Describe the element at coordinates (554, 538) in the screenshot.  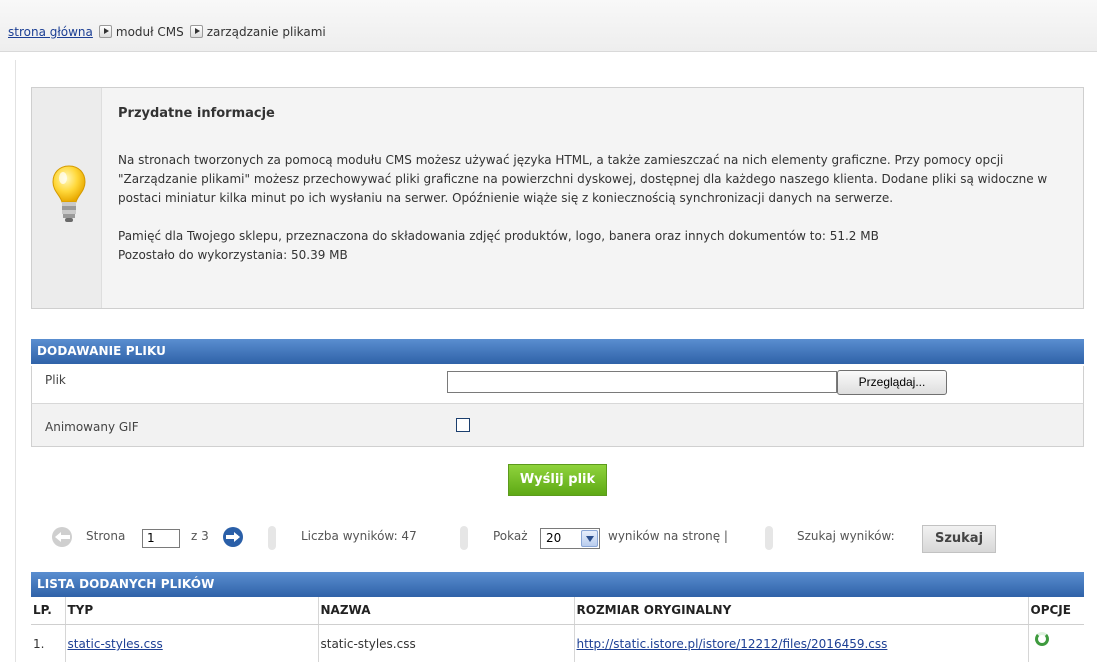
I see `per-page-value: 20` at that location.